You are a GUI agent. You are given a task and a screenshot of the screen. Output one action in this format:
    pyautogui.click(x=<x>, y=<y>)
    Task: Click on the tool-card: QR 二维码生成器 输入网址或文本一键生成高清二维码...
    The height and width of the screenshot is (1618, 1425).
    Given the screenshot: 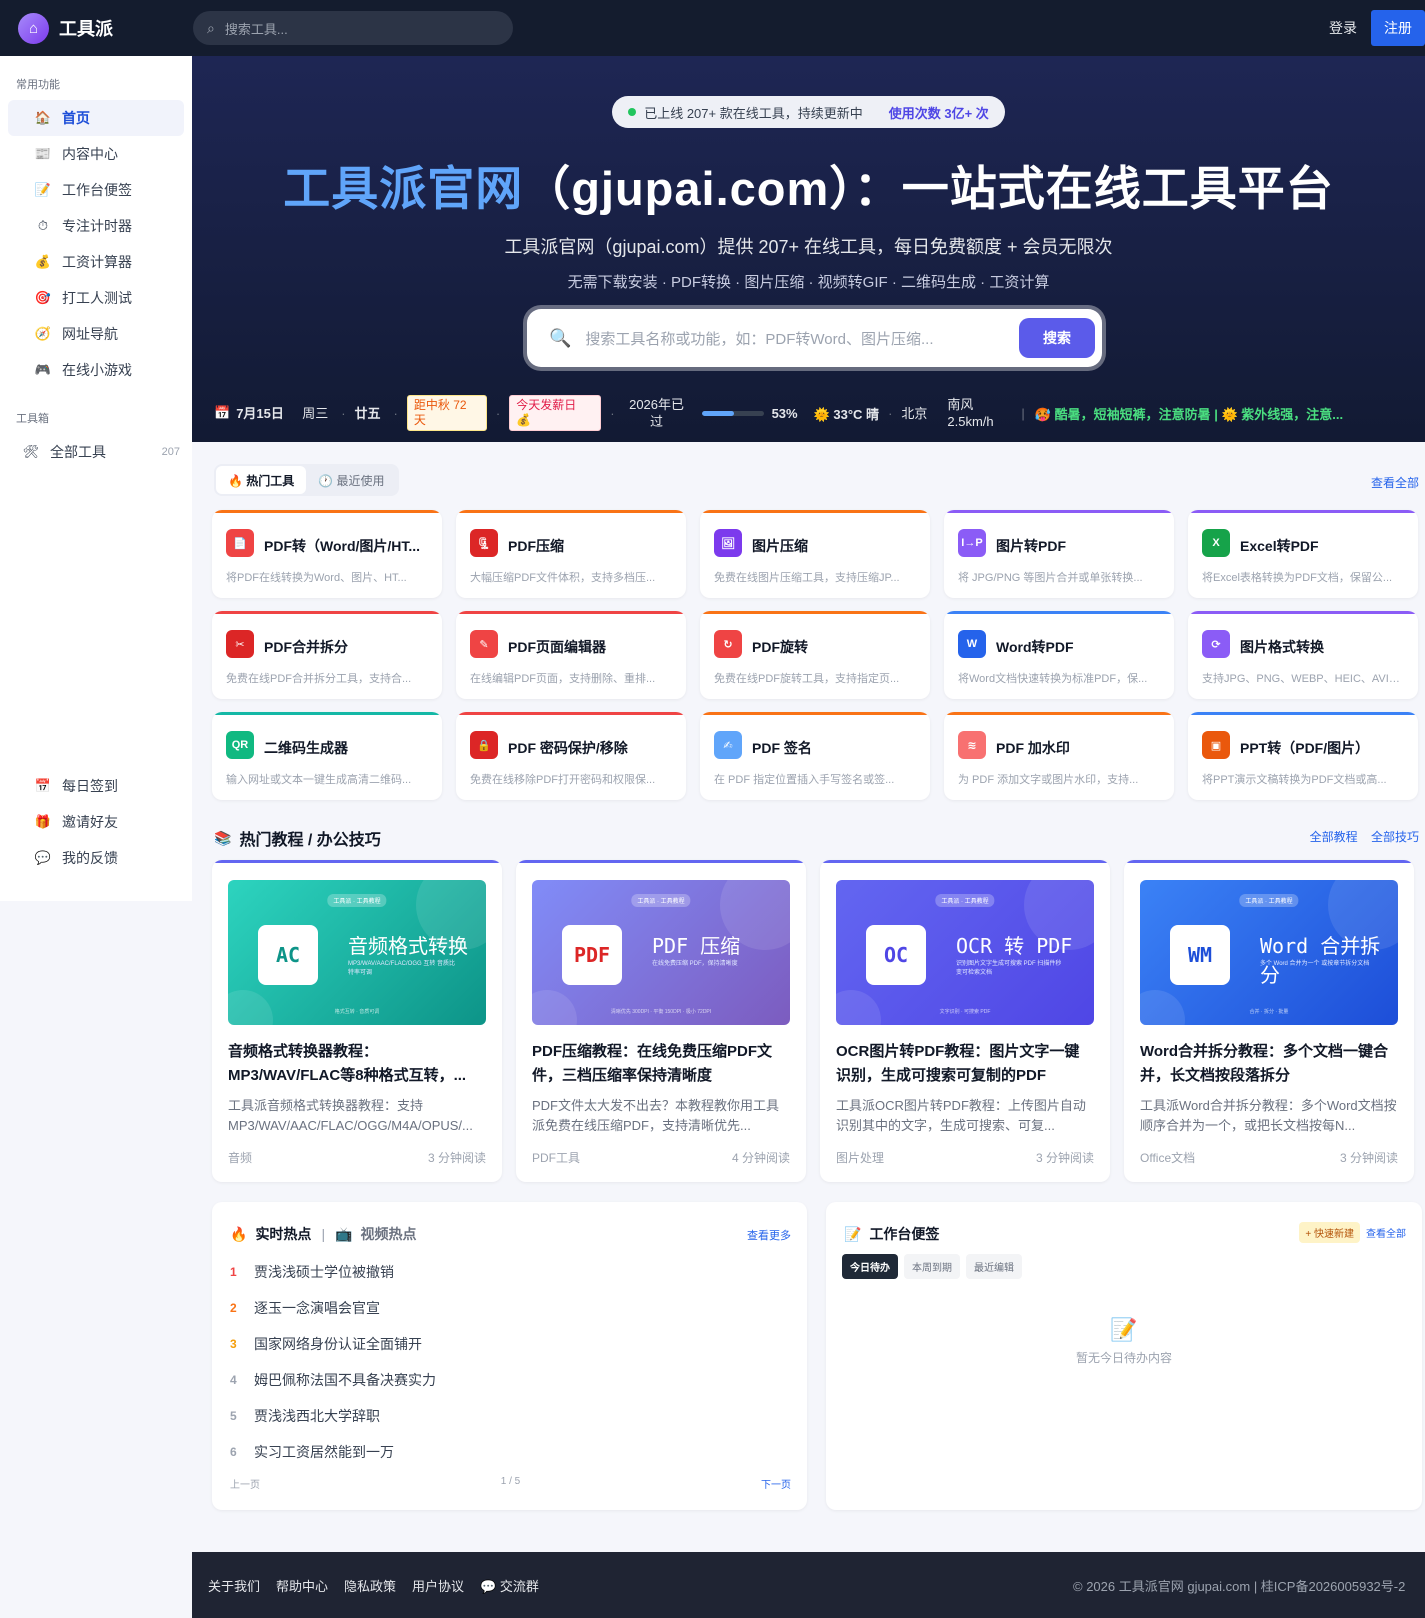 What is the action you would take?
    pyautogui.click(x=327, y=756)
    